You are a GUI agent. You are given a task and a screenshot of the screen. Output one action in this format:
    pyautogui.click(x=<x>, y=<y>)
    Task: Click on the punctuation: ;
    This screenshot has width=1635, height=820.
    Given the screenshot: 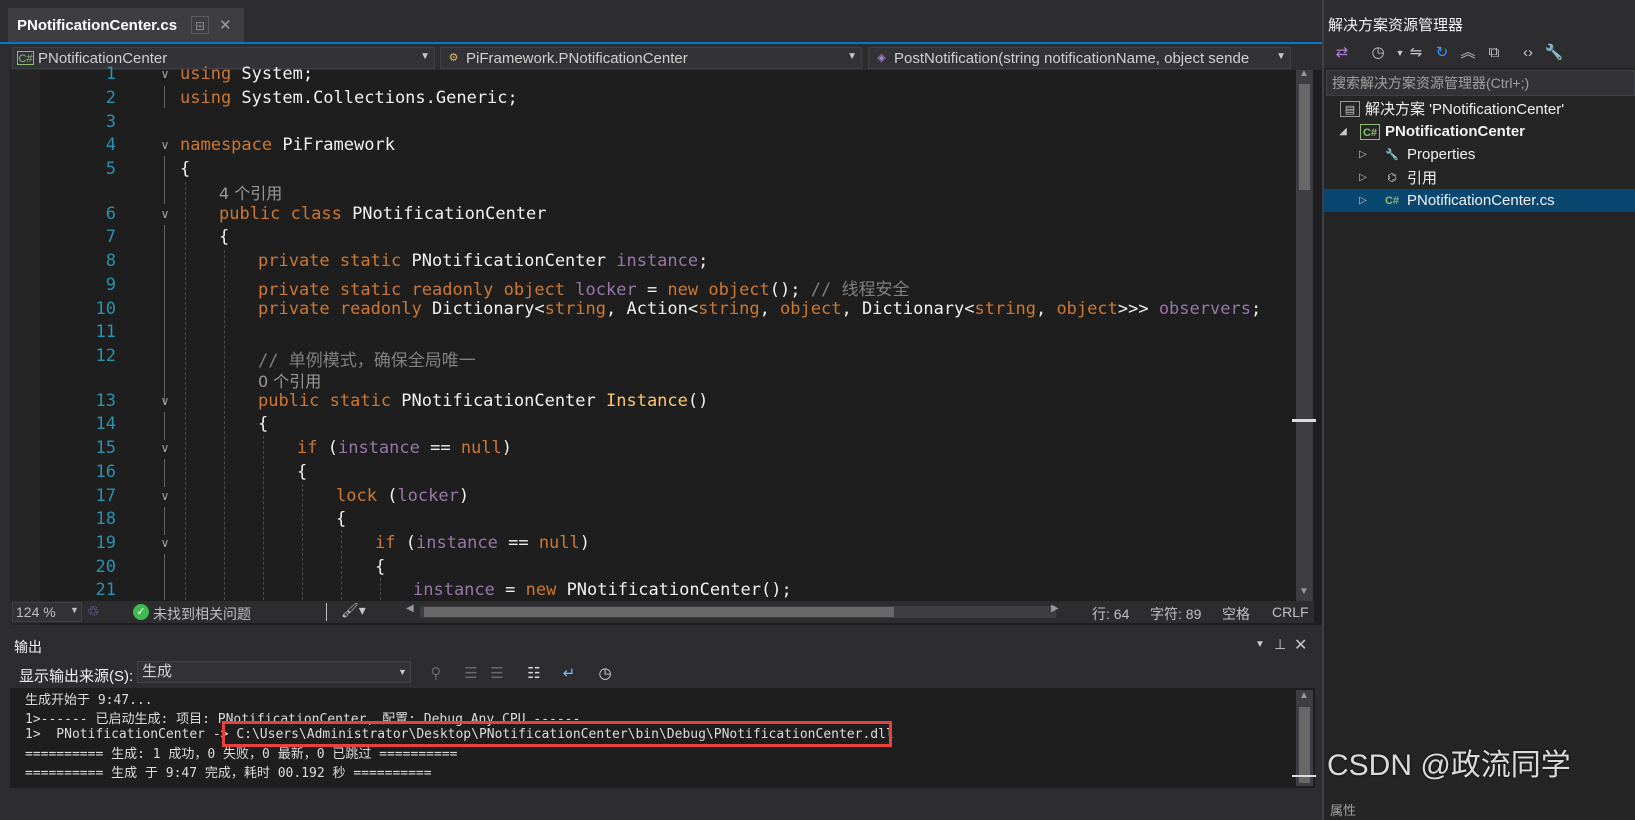 What is the action you would take?
    pyautogui.click(x=703, y=261)
    